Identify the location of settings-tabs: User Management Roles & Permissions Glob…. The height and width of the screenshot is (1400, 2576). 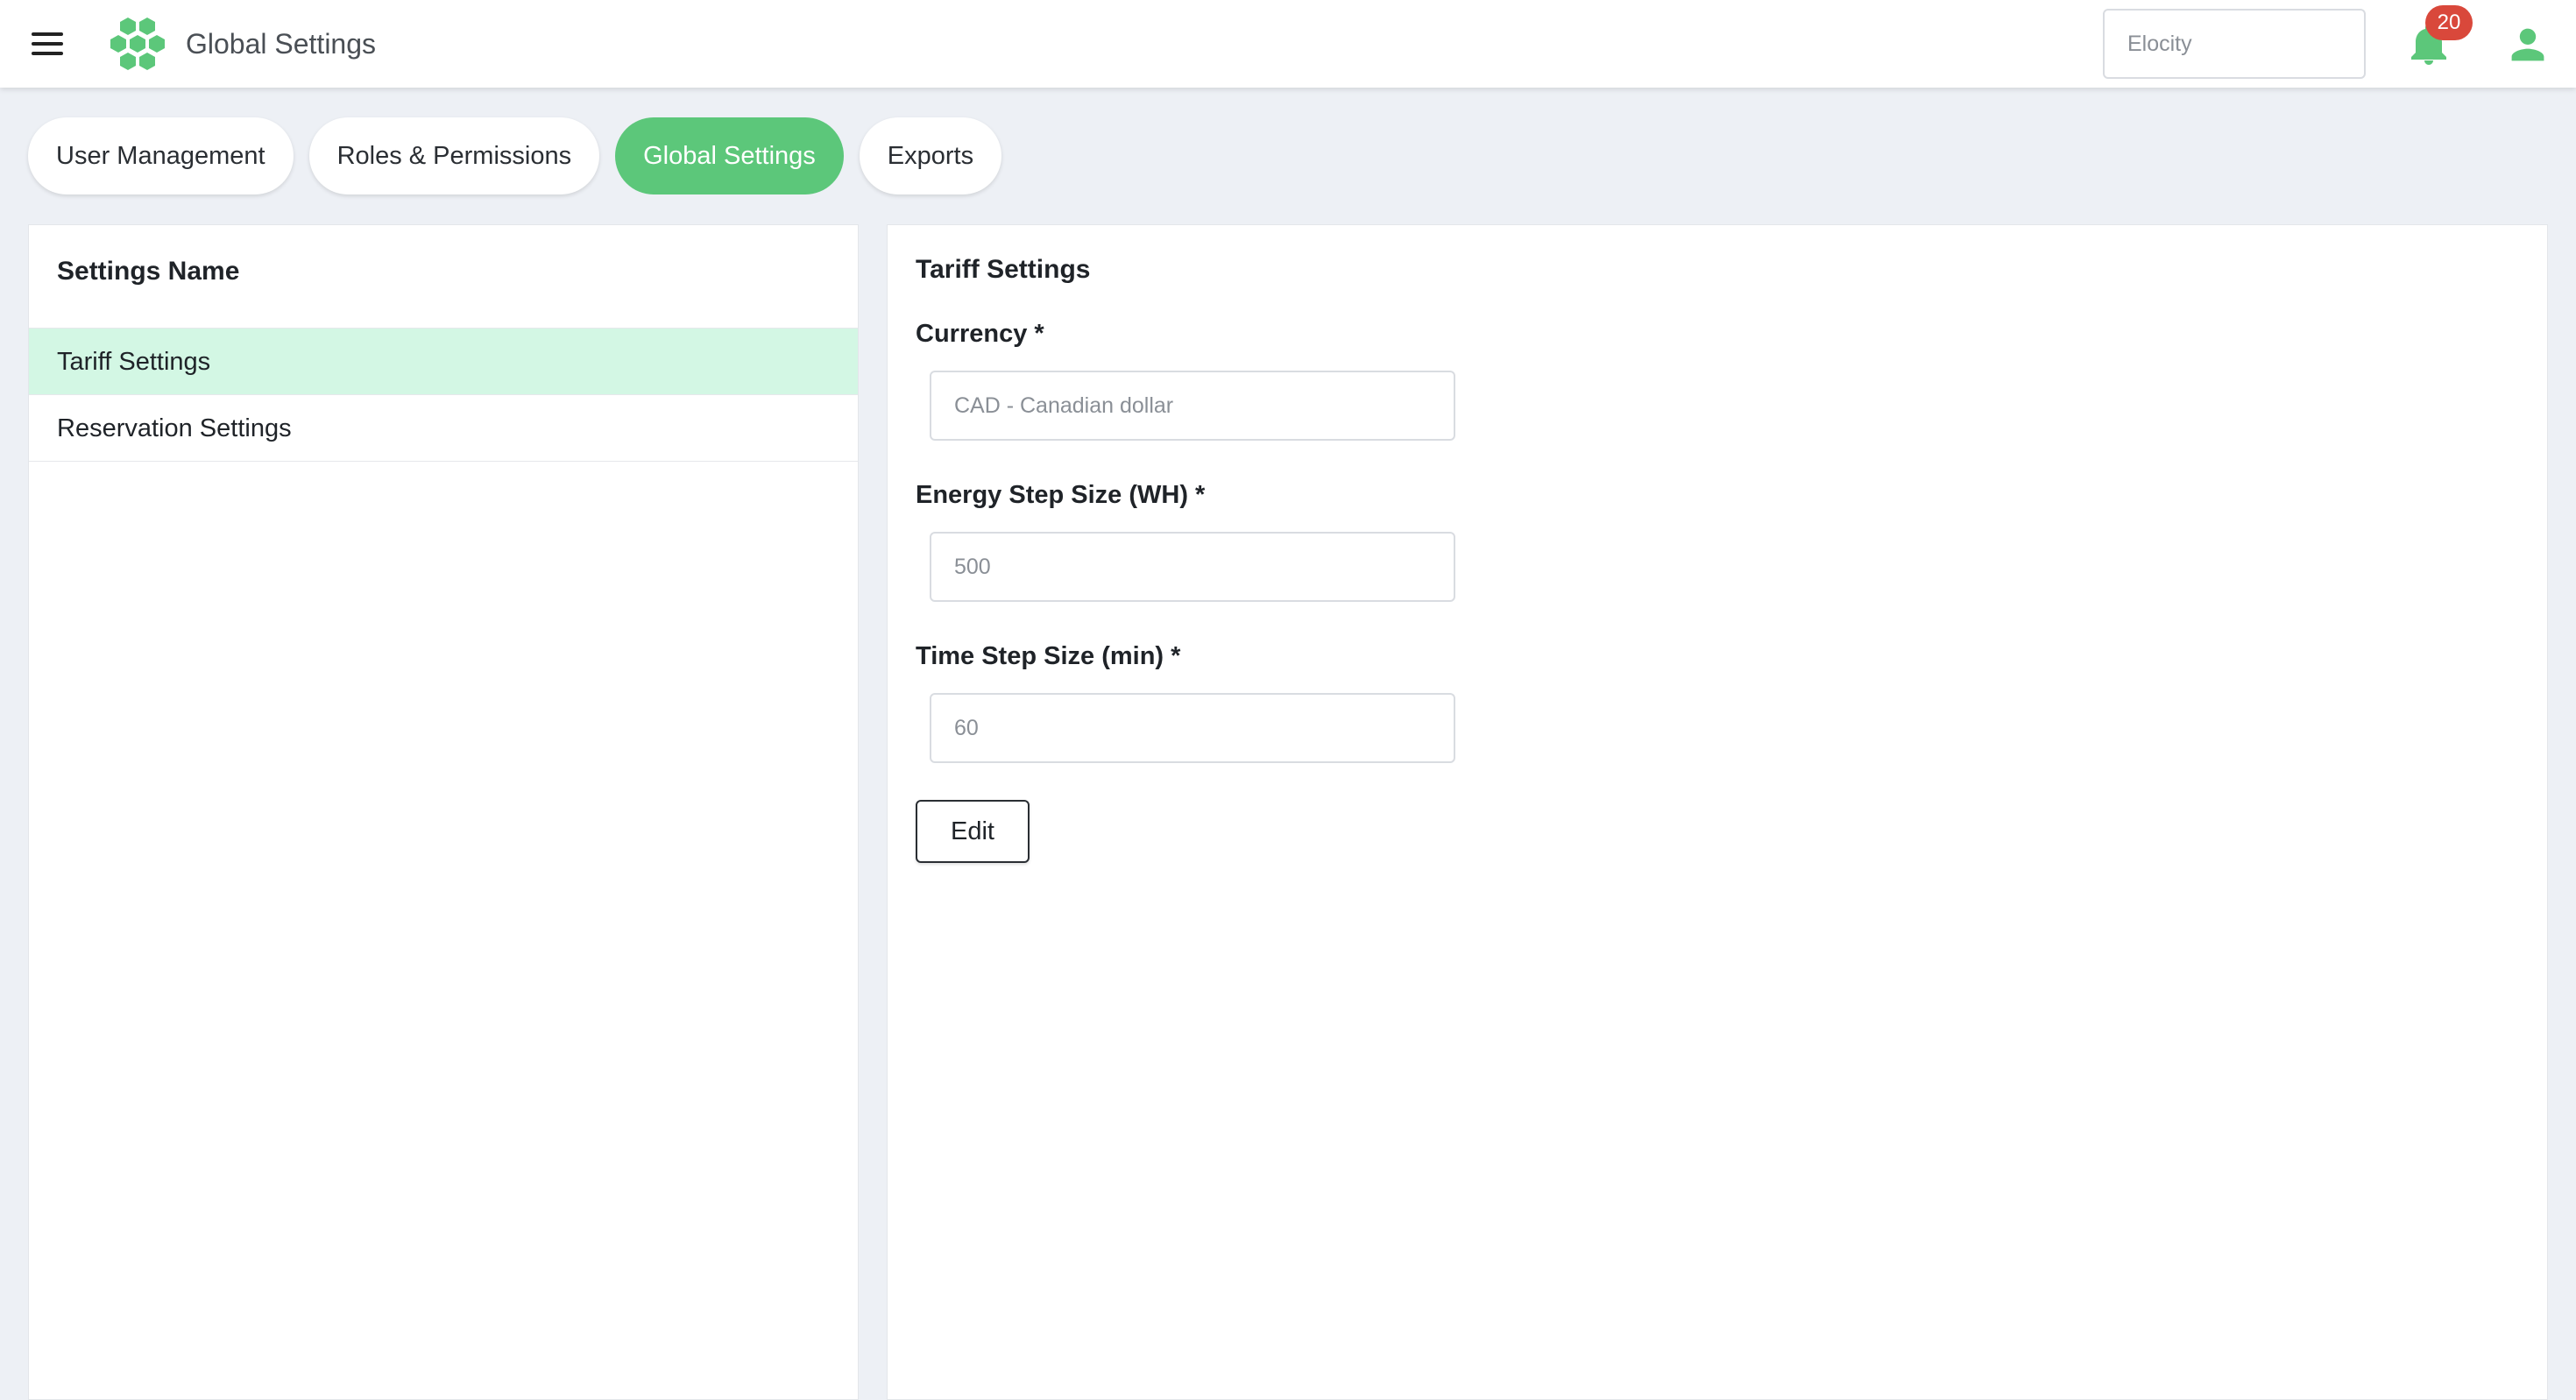
(515, 155).